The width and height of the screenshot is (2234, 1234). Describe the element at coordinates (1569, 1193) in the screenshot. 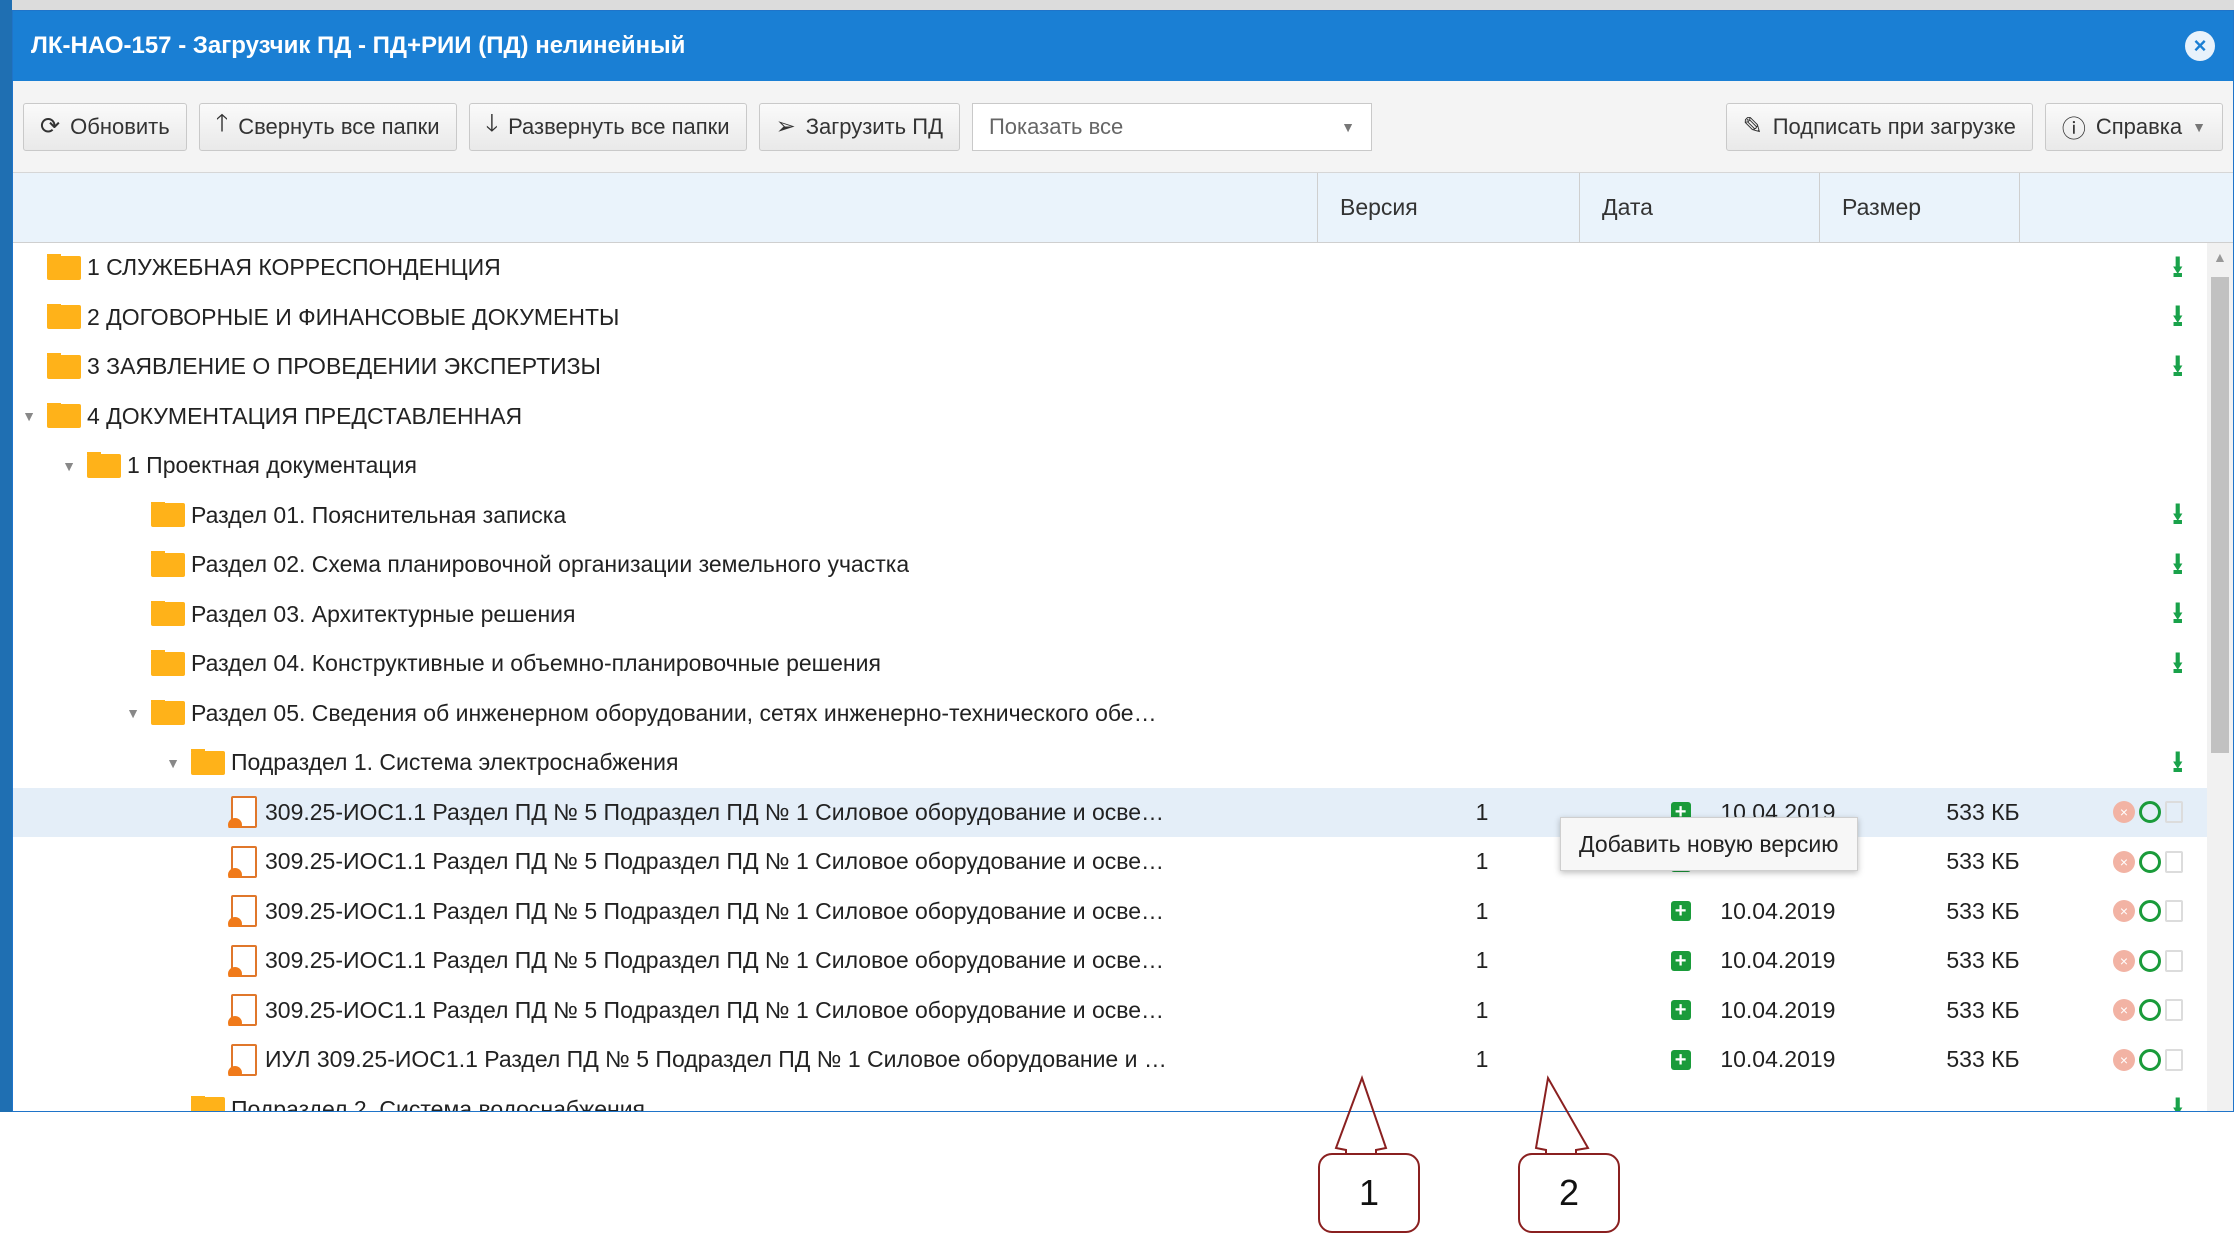

I see `callout-2: 2` at that location.